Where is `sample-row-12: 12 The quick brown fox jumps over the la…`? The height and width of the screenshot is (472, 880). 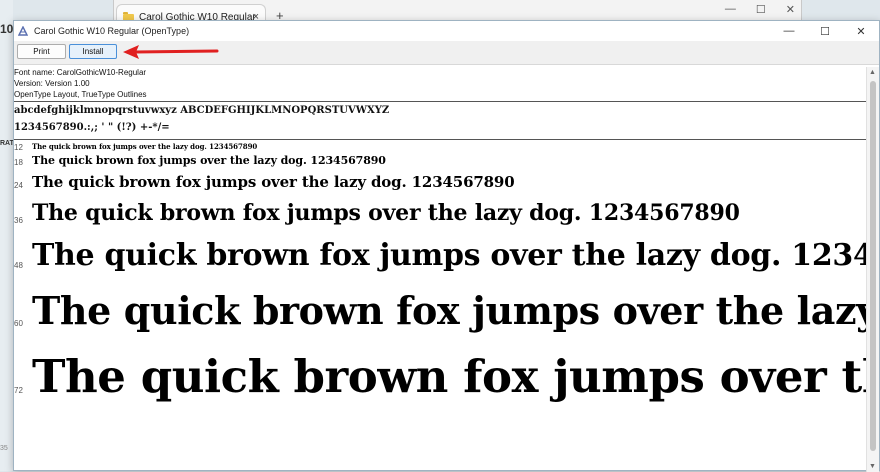
sample-row-12: 12 The quick brown fox jumps over the la… is located at coordinates (441, 147).